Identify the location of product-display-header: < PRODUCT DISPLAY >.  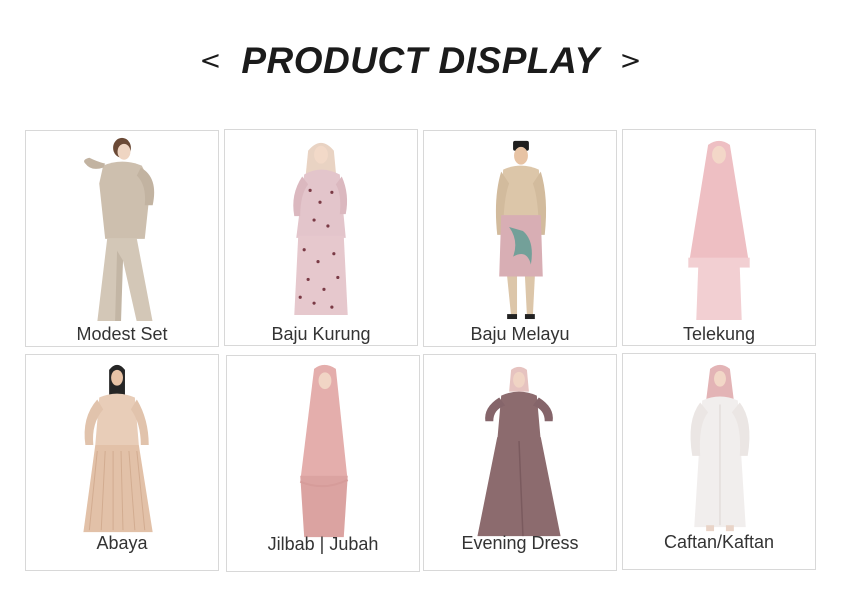
(420, 61).